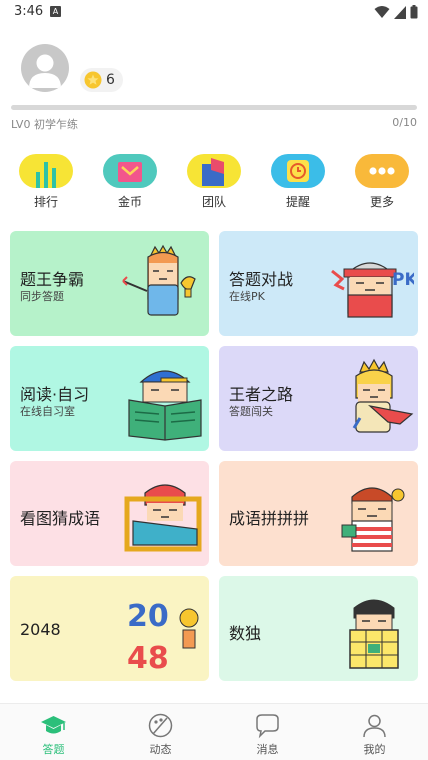 The height and width of the screenshot is (760, 428). I want to click on card-idiom-puzzle: 成语拼拼拼, so click(318, 513).